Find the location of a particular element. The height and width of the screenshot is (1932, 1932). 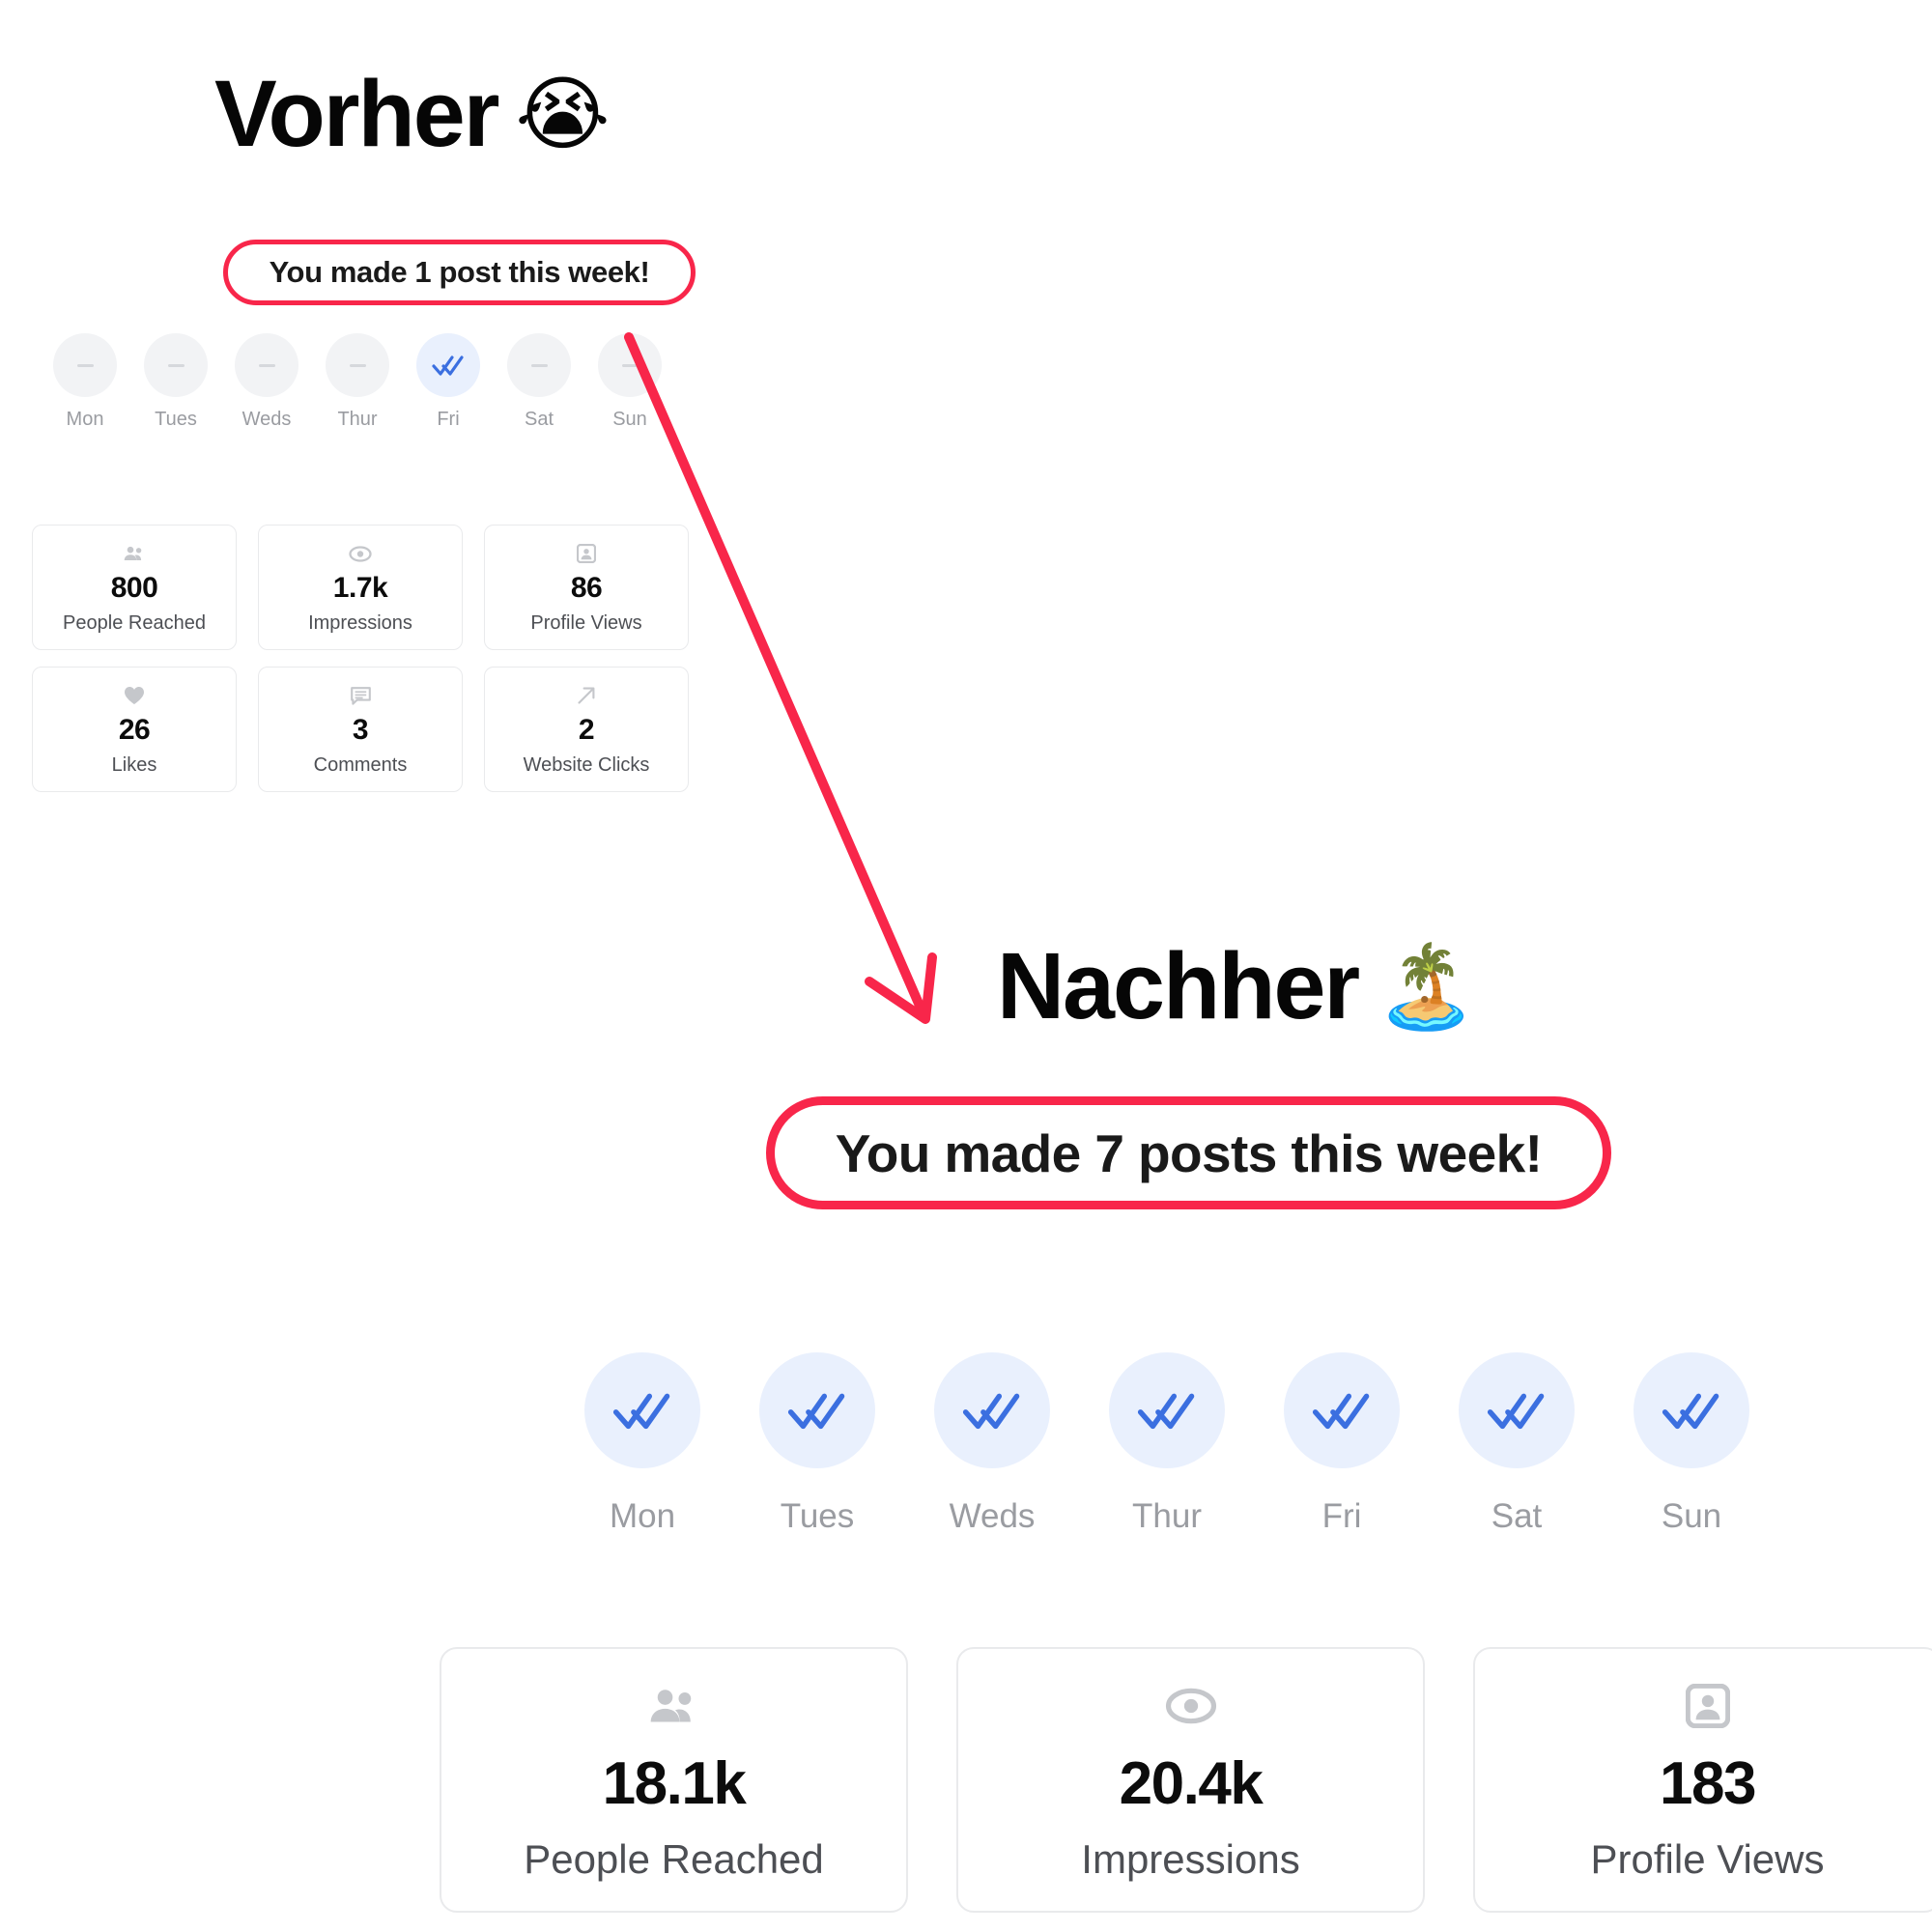

stat-label: People Reached is located at coordinates (134, 623).